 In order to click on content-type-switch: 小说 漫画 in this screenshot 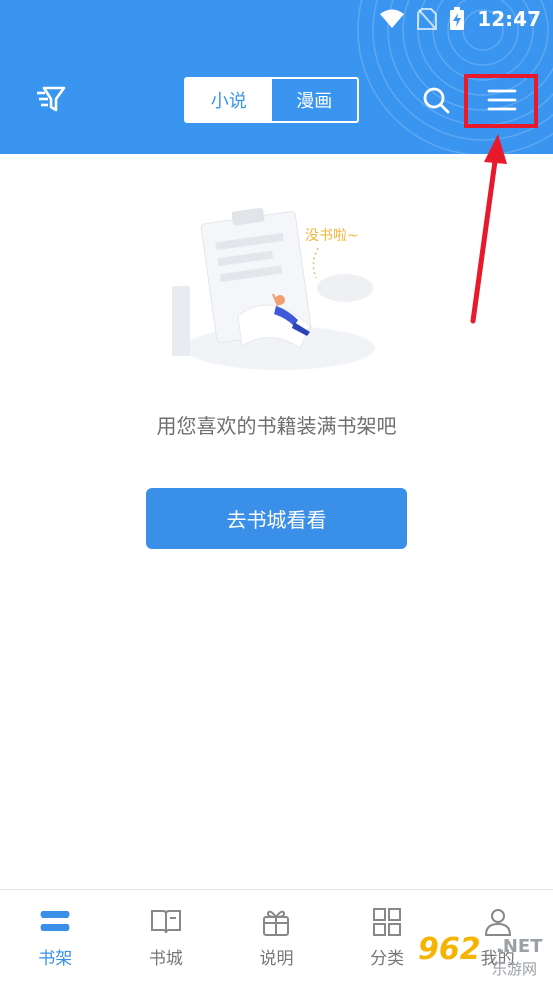, I will do `click(271, 100)`.